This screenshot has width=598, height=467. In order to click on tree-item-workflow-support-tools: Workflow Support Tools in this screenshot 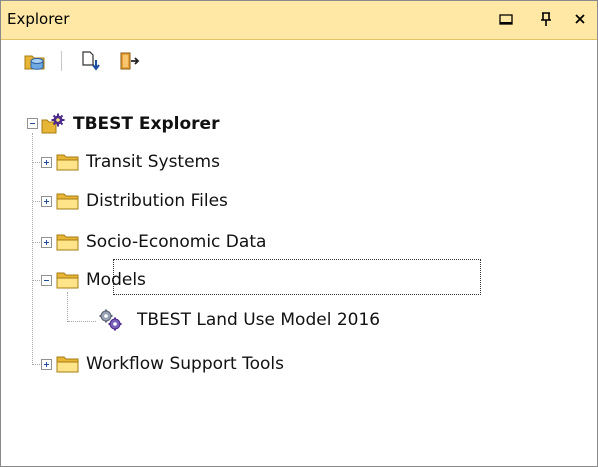, I will do `click(181, 364)`.